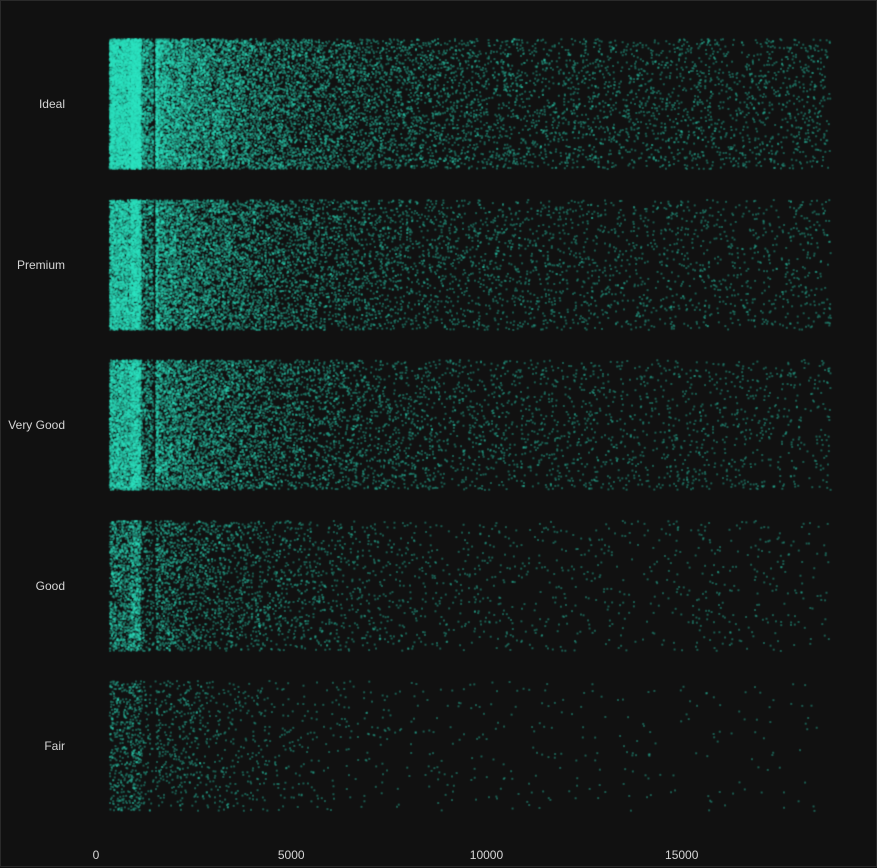  What do you see at coordinates (52, 104) in the screenshot?
I see `y-tick-label-ideal: Ideal` at bounding box center [52, 104].